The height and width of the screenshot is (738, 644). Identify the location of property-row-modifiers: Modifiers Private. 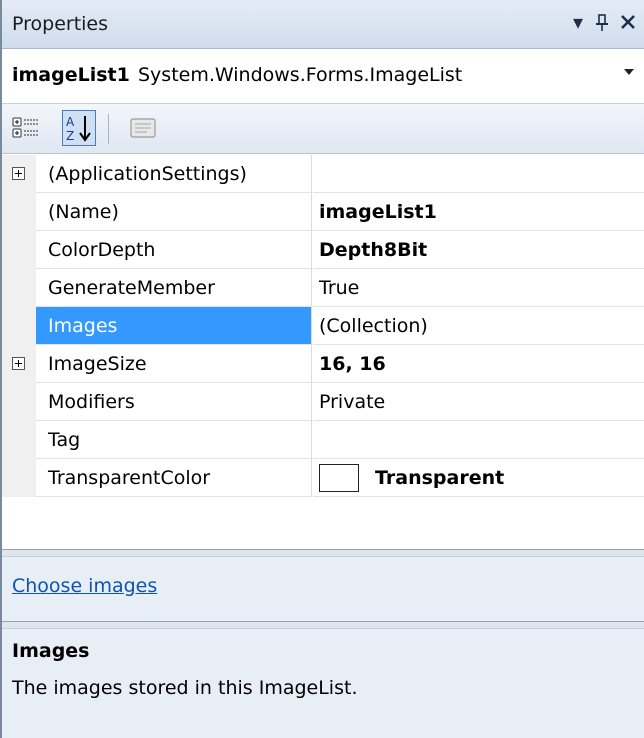
(323, 402).